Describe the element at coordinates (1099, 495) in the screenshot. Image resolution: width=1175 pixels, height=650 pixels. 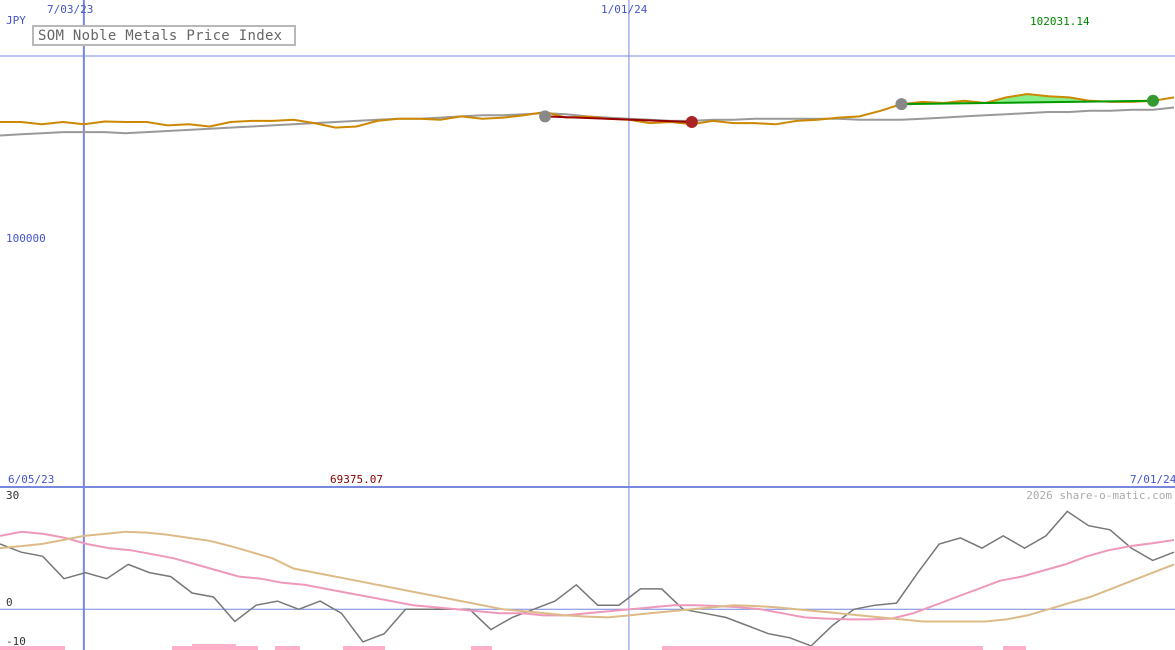
I see `credit-label: 2026 share-o-matic.com` at that location.